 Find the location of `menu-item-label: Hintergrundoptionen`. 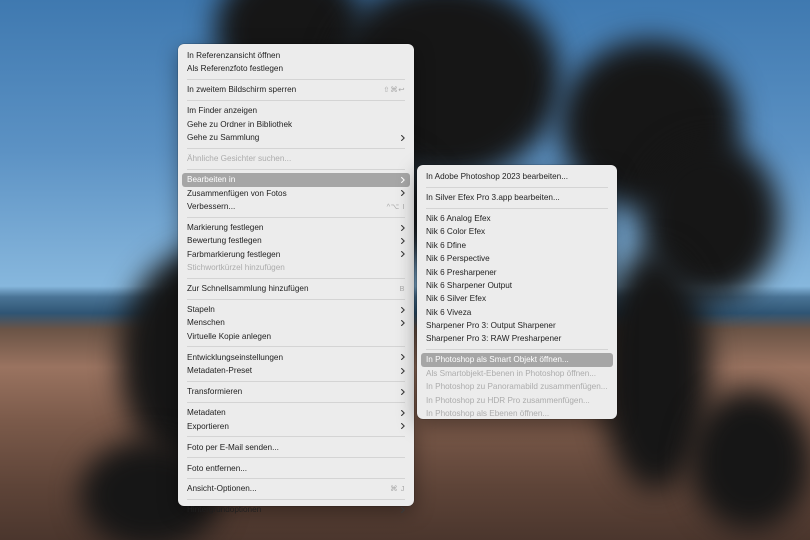

menu-item-label: Hintergrundoptionen is located at coordinates (224, 510).